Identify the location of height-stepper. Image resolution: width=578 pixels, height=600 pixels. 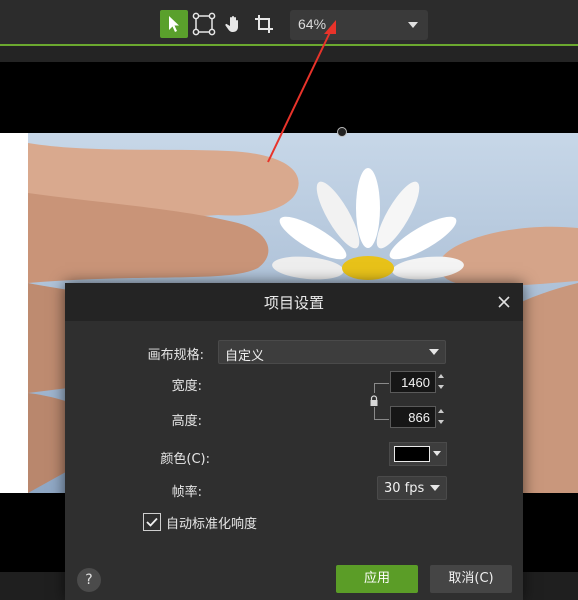
(441, 417).